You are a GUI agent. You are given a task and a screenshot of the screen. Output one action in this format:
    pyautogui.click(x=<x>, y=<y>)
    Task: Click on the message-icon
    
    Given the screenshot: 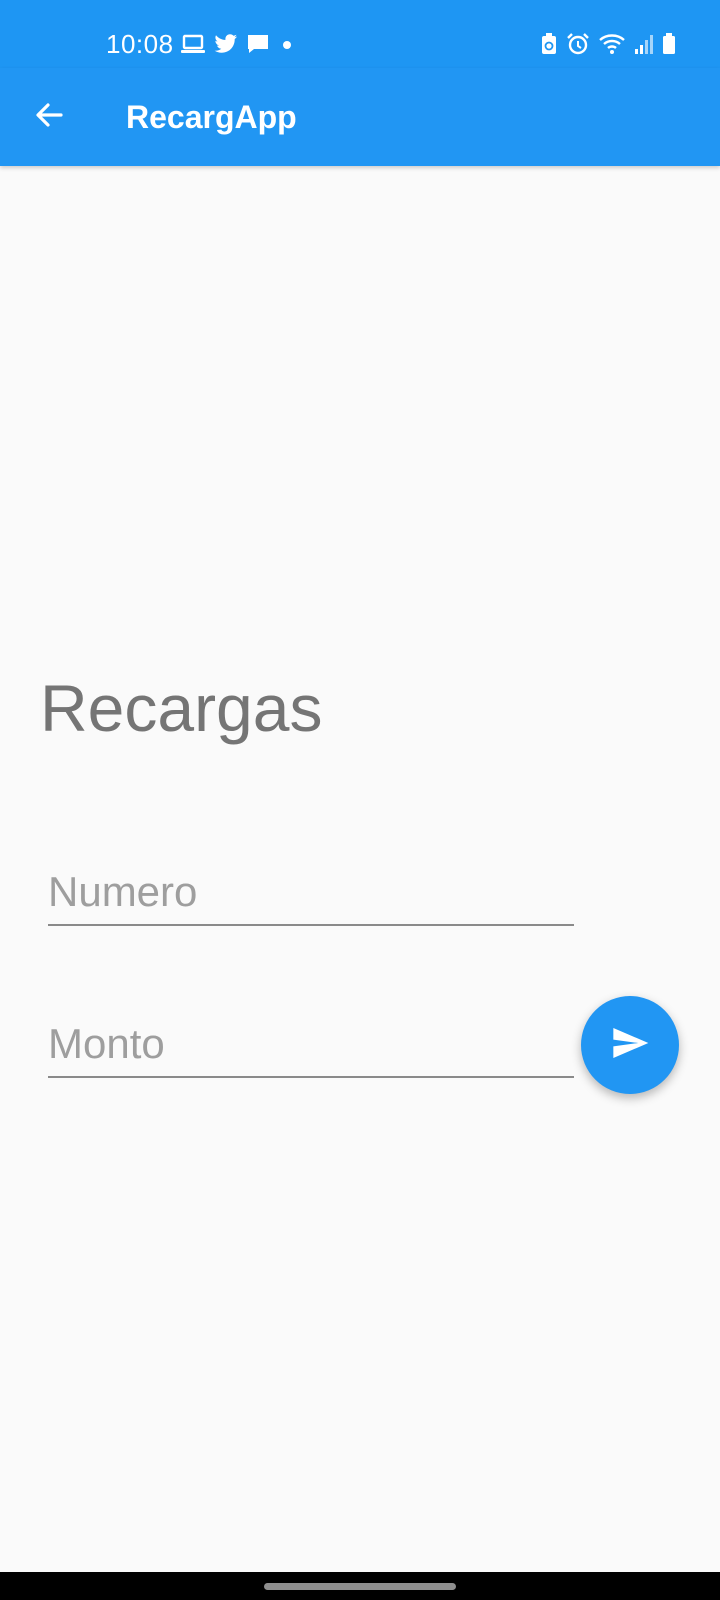 What is the action you would take?
    pyautogui.click(x=258, y=44)
    